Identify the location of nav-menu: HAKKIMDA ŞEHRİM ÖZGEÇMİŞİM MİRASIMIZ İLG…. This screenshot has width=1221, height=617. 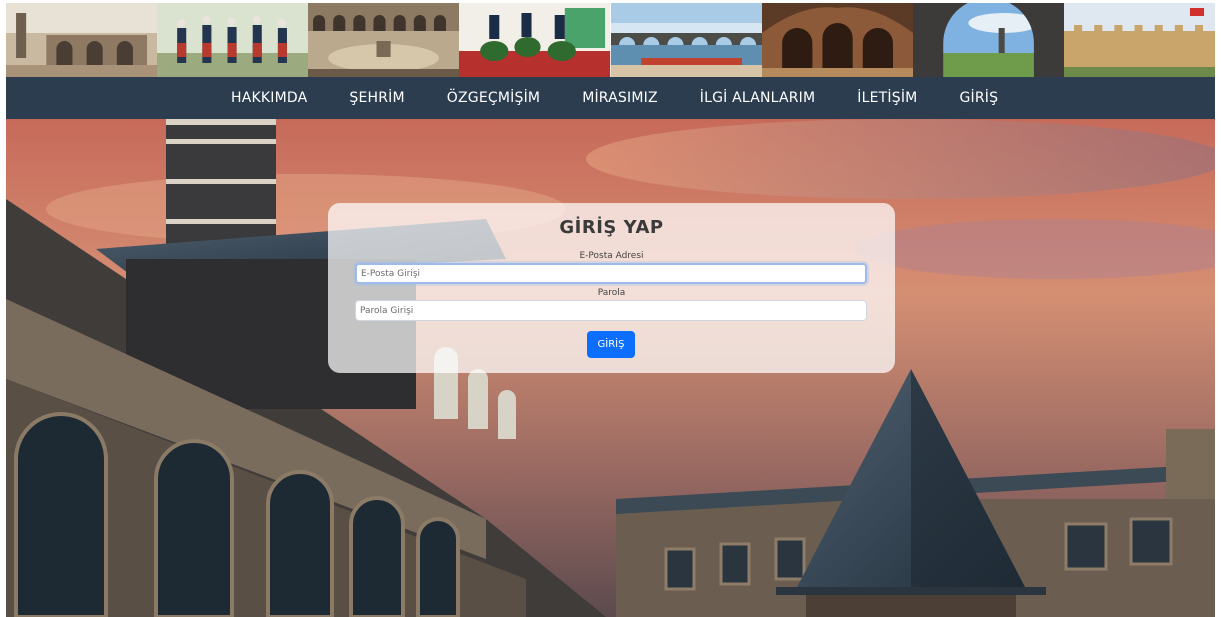
(635, 98).